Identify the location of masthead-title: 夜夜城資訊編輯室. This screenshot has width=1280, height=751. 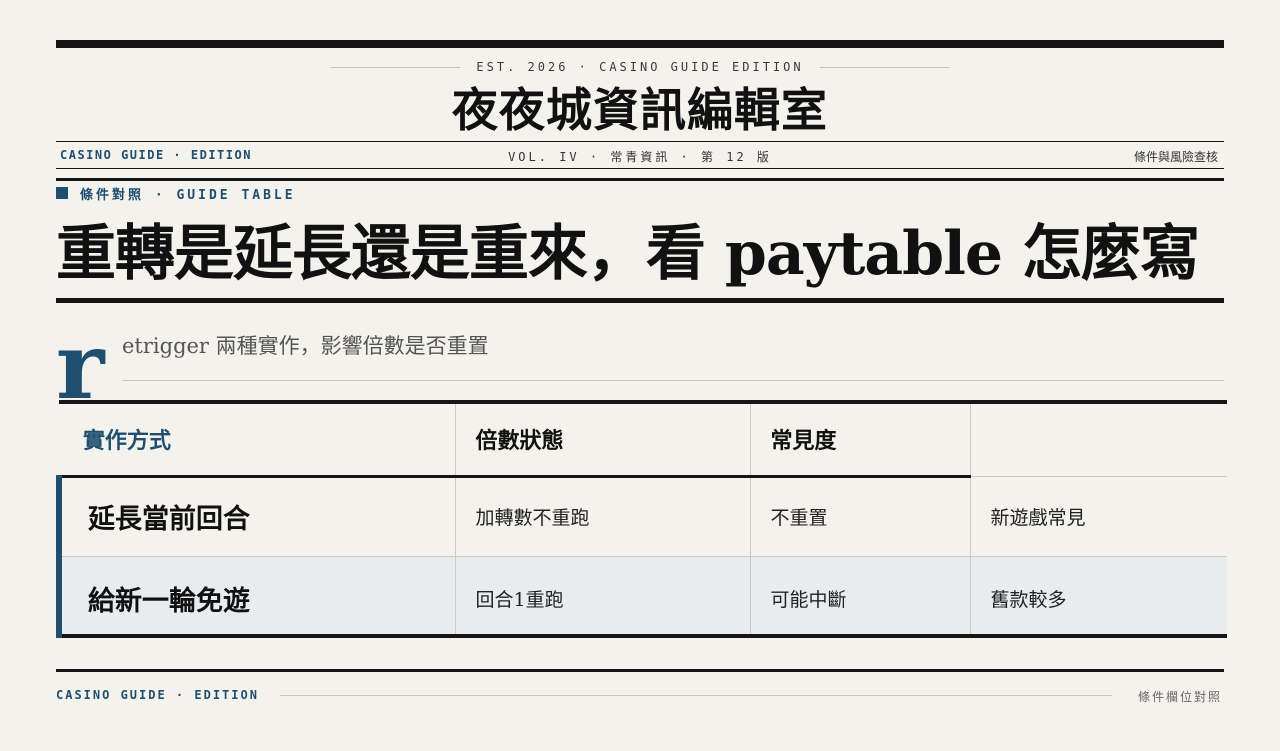
(640, 110).